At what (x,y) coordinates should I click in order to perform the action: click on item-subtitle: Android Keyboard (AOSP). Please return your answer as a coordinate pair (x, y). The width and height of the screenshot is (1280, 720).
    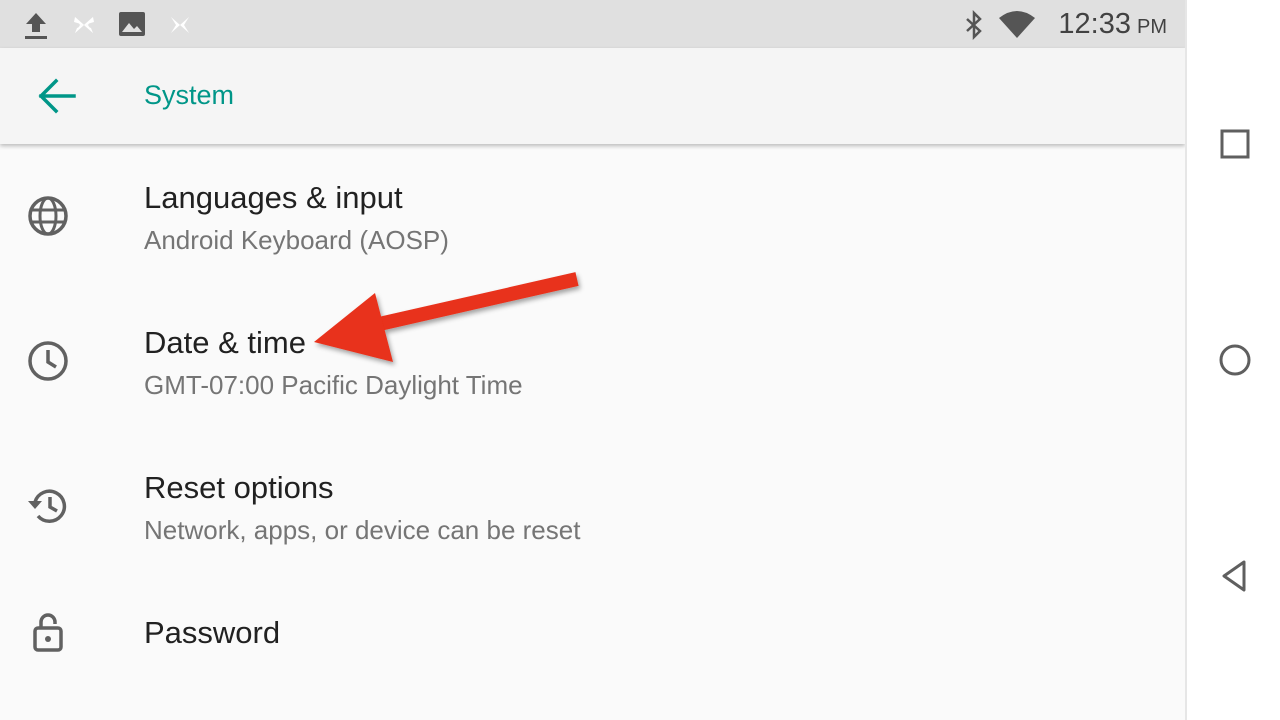
    Looking at the image, I should click on (296, 240).